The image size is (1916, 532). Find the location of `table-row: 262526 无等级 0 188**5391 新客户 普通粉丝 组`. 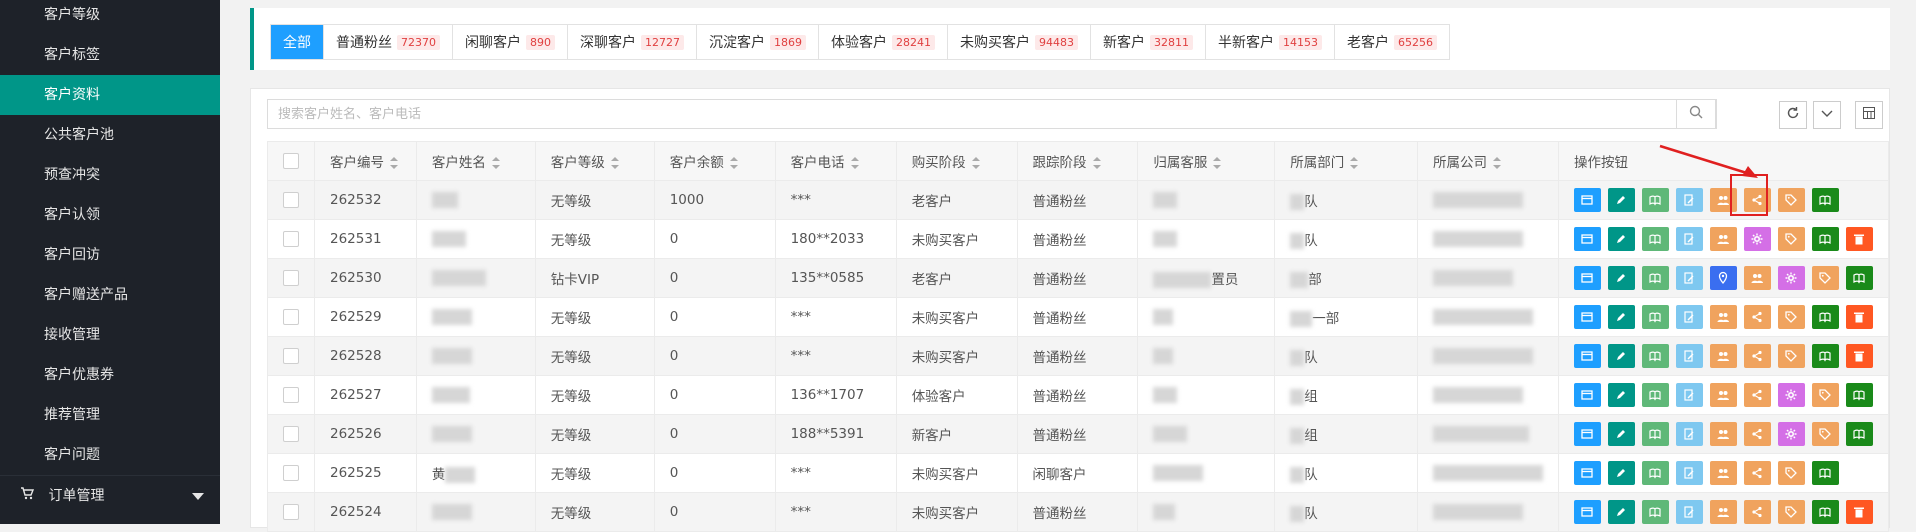

table-row: 262526 无等级 0 188**5391 新客户 普通粉丝 组 is located at coordinates (1078, 434).